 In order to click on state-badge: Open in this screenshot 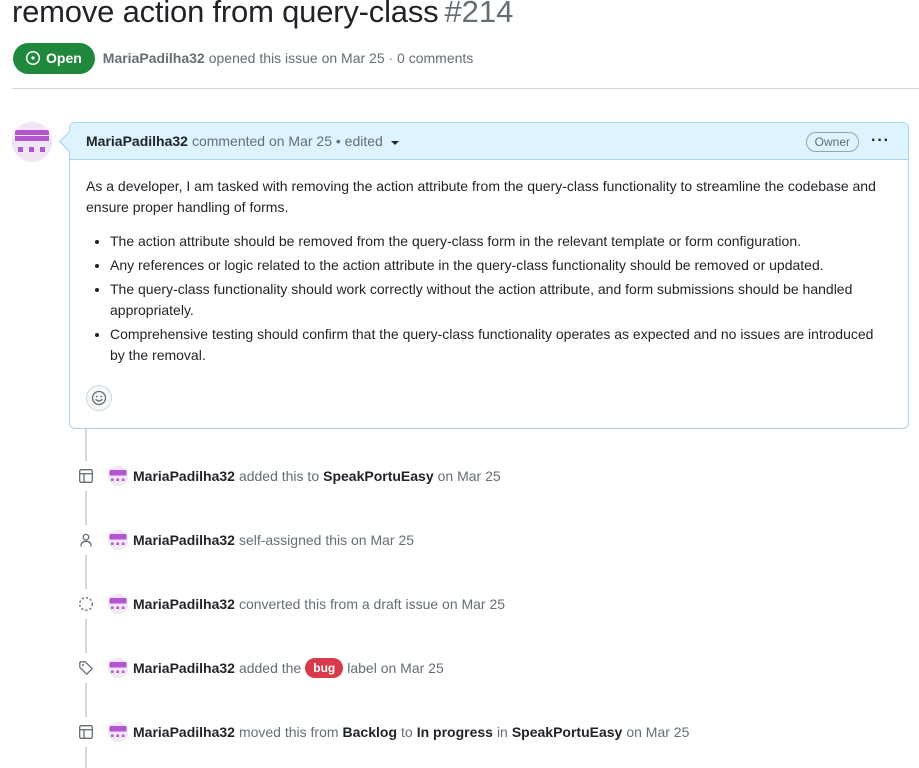, I will do `click(54, 58)`.